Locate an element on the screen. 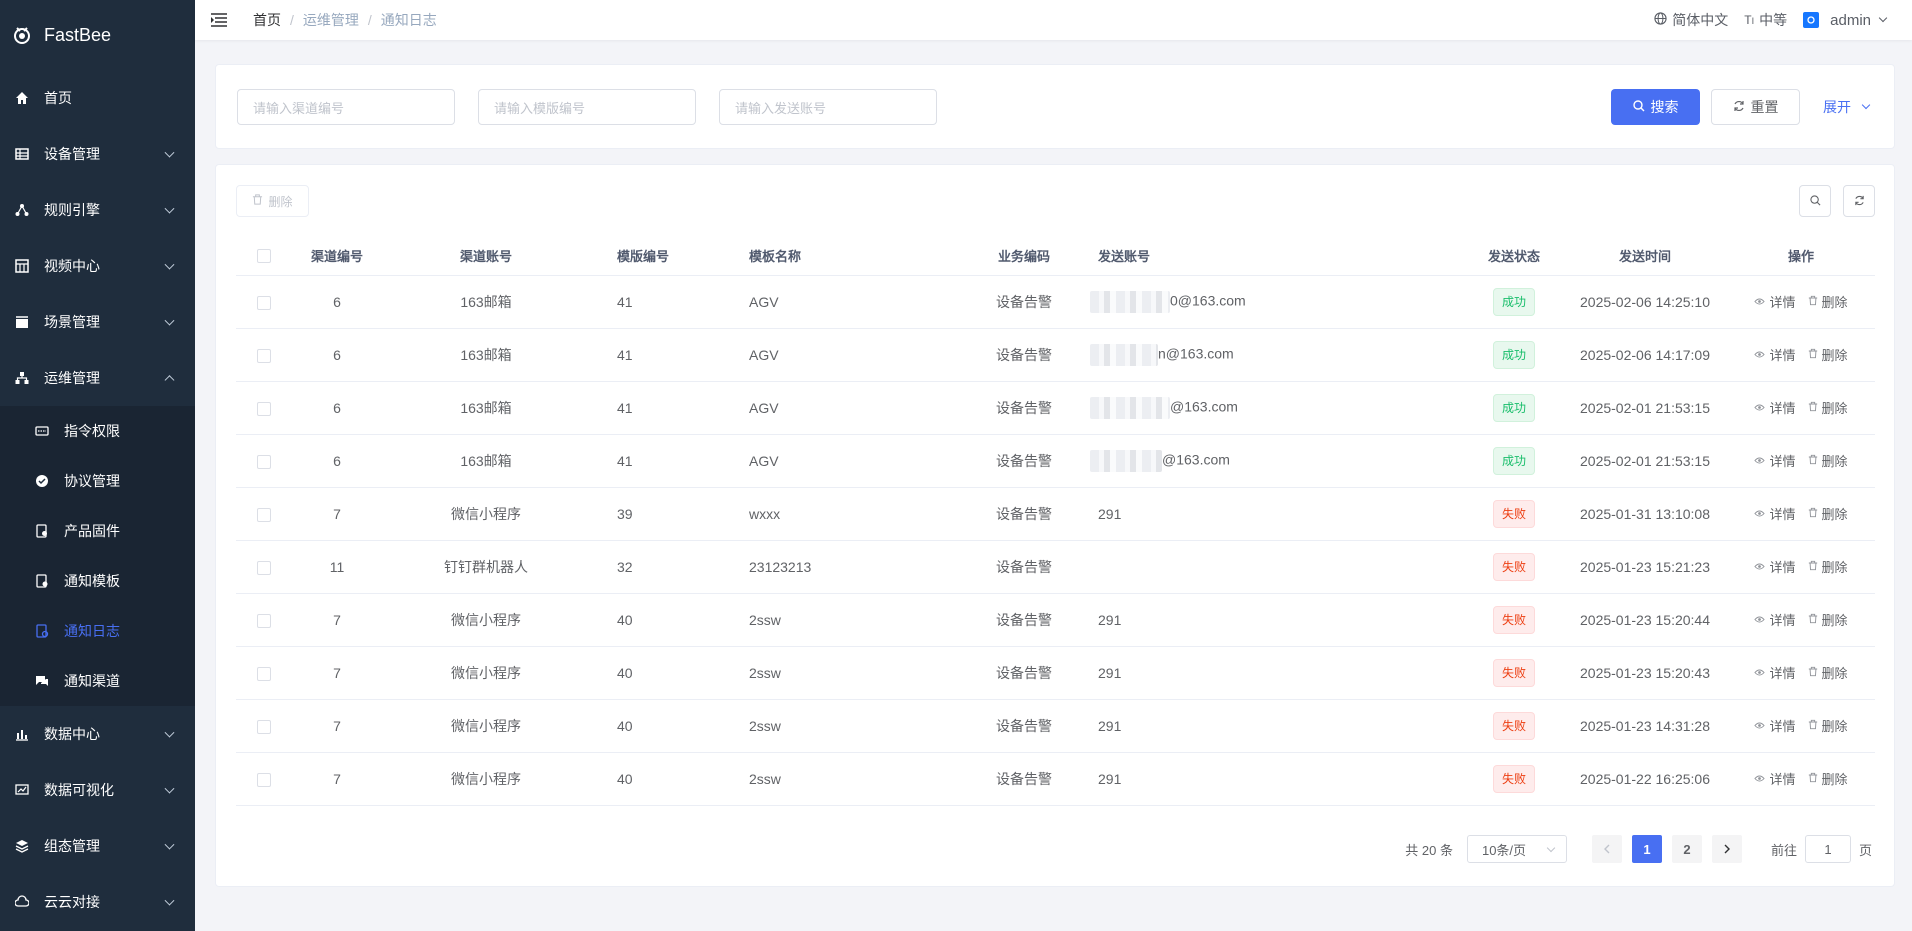 The height and width of the screenshot is (931, 1912). sidebar-item-config: 组态管理 is located at coordinates (97, 846).